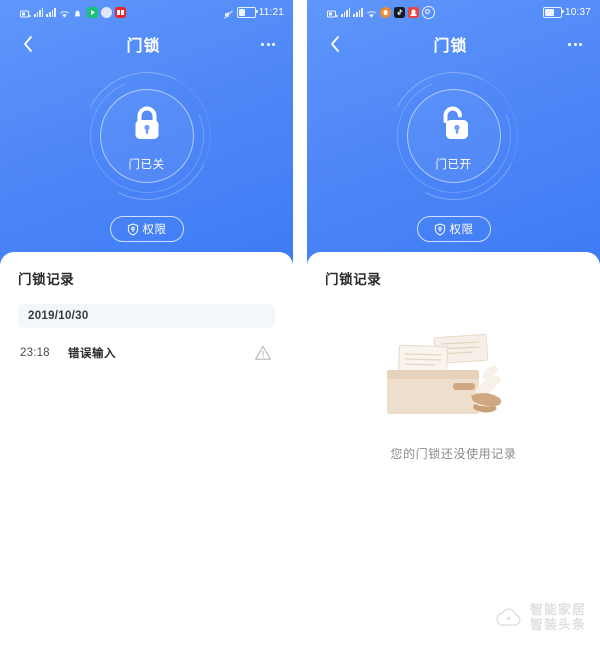 The image size is (600, 646). What do you see at coordinates (146, 165) in the screenshot?
I see `lock-status-label: 门已关` at bounding box center [146, 165].